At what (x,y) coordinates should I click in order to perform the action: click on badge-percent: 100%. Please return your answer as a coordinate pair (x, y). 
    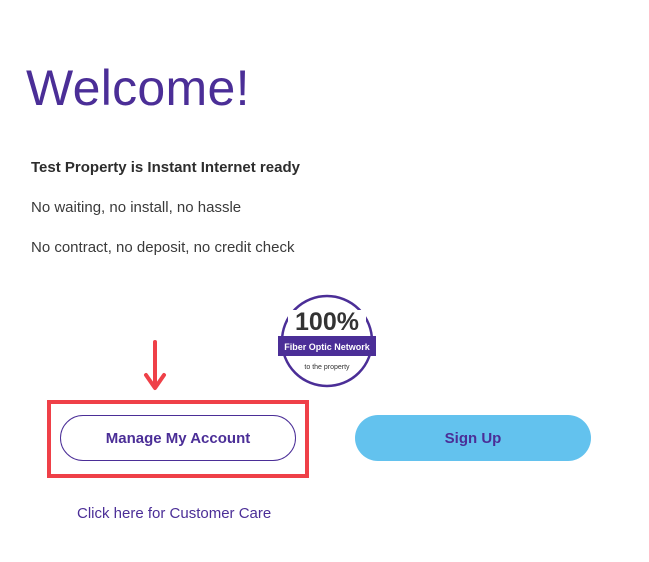
    Looking at the image, I should click on (327, 322).